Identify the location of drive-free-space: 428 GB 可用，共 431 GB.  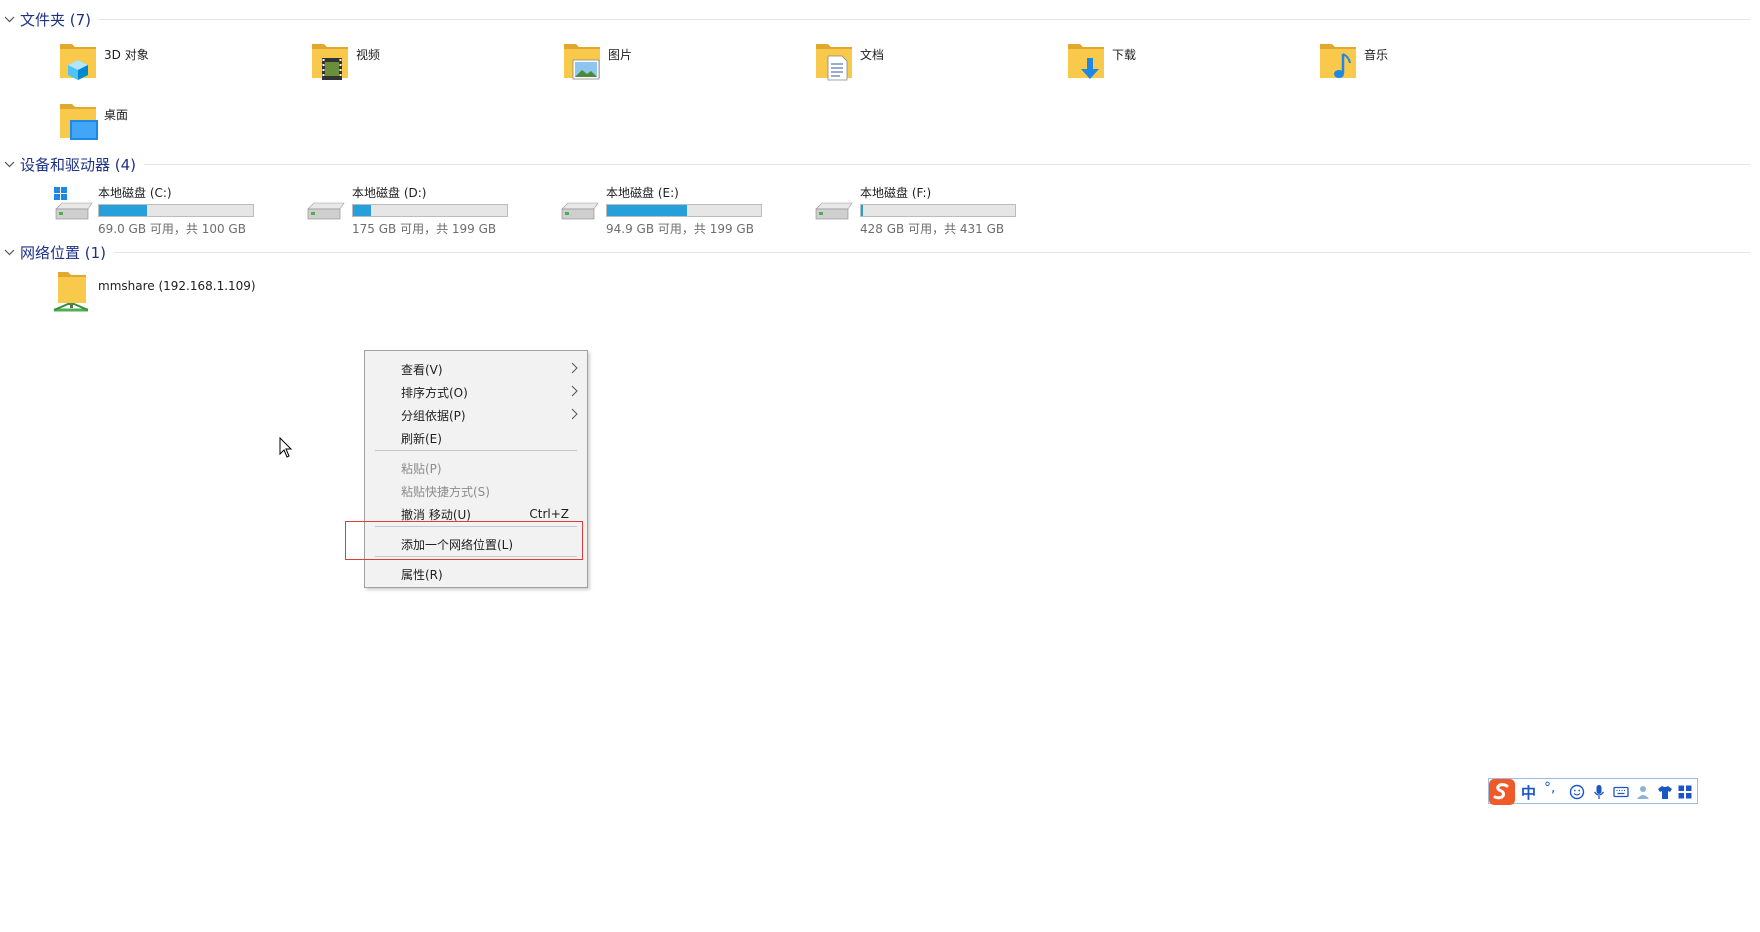
(932, 229).